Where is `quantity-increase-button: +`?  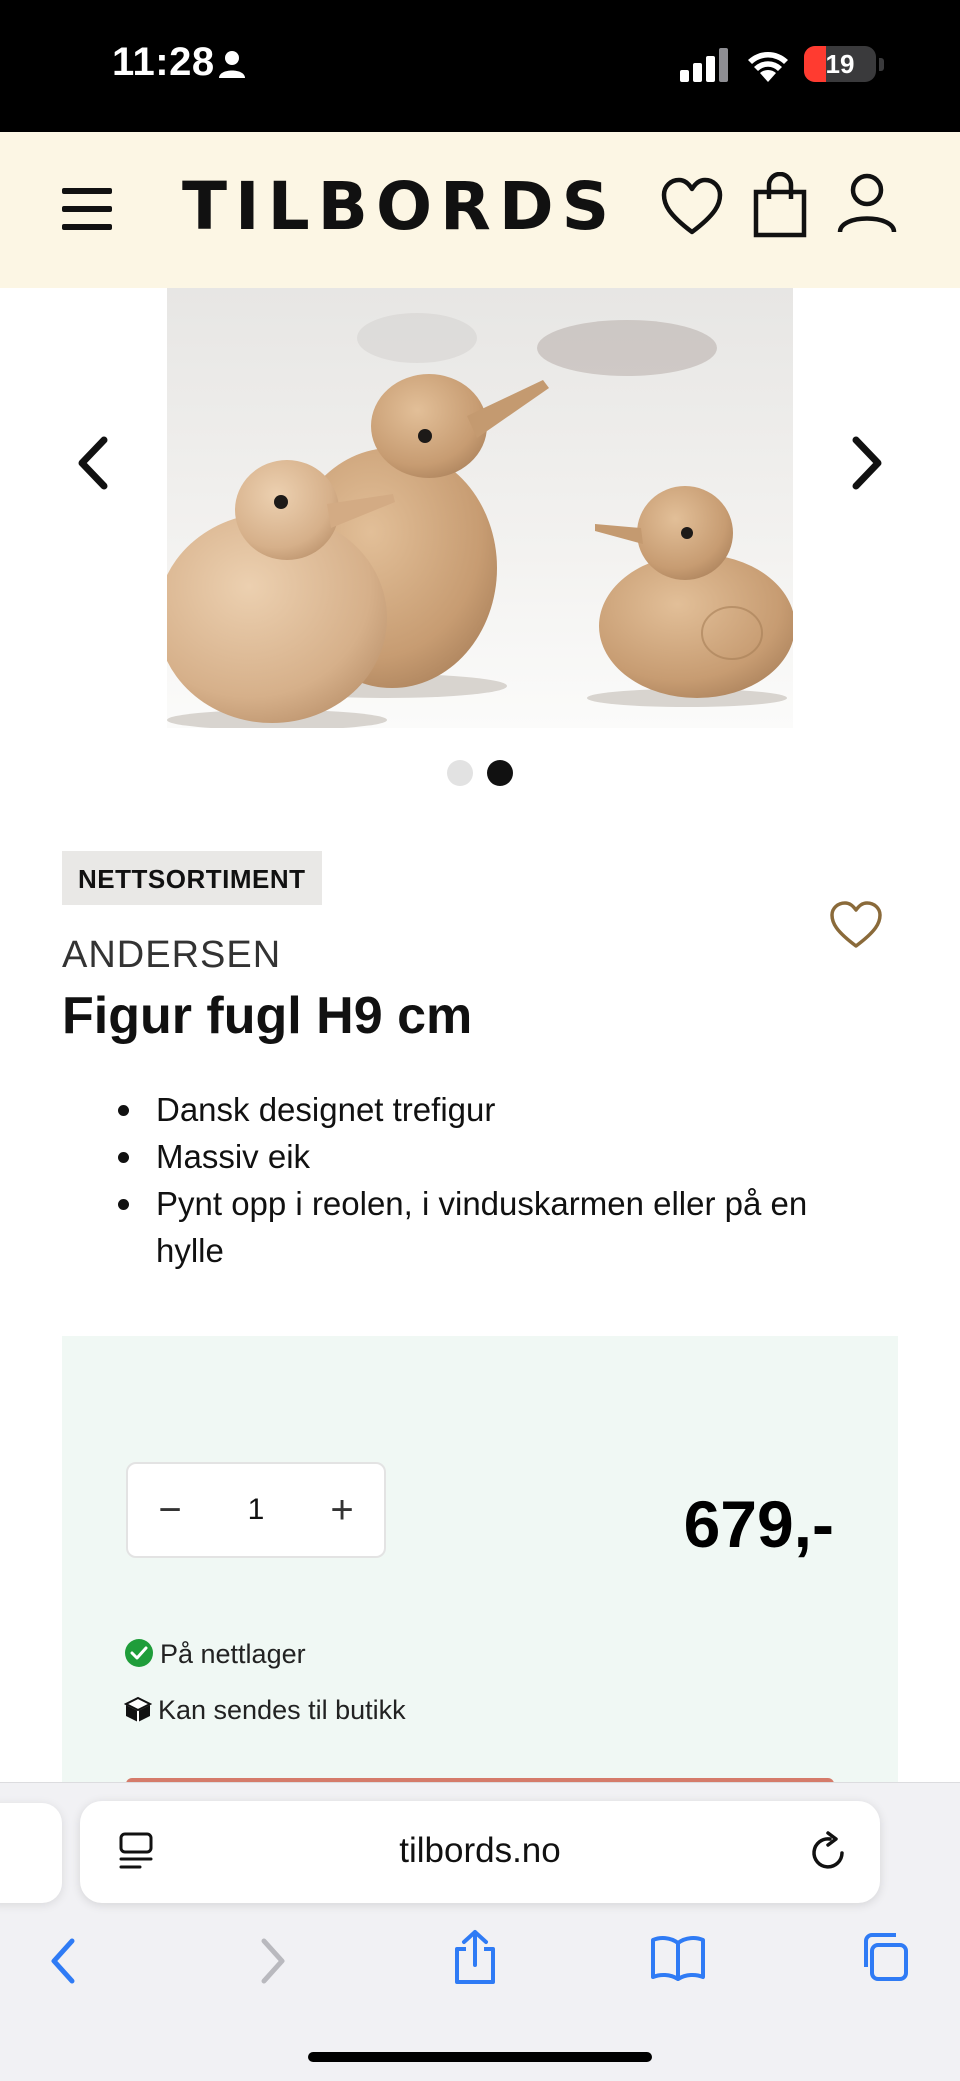 quantity-increase-button: + is located at coordinates (342, 1510).